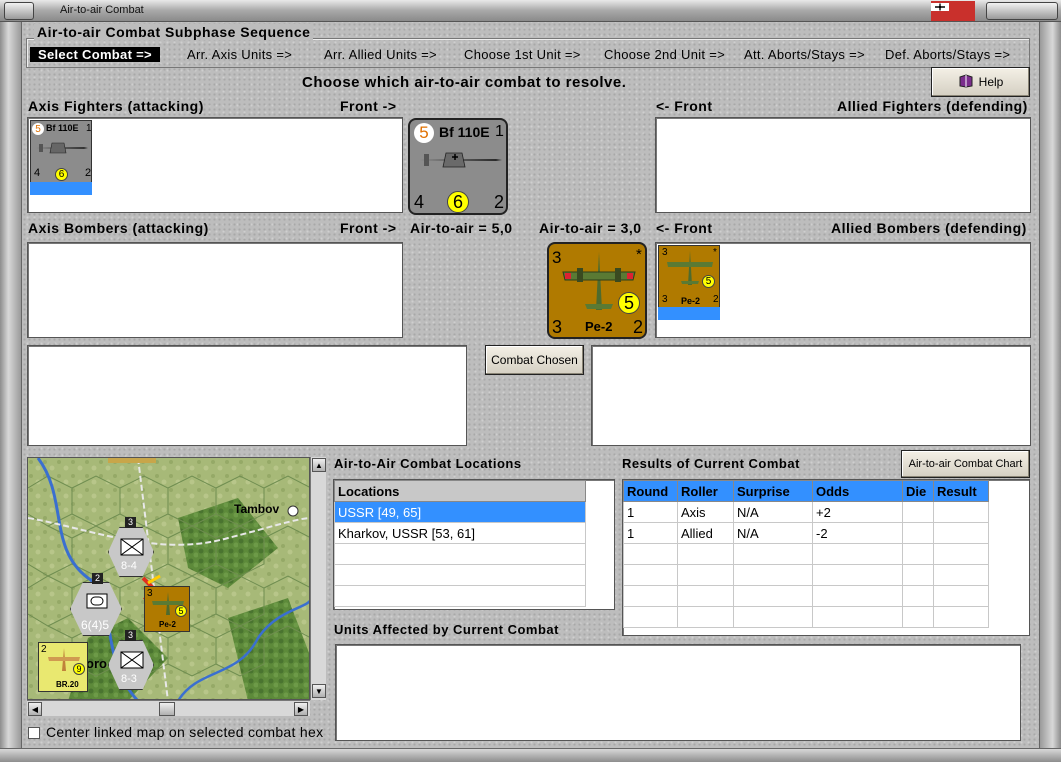  What do you see at coordinates (239, 54) in the screenshot?
I see `step-arr-axis: Arr. Axis Units =>` at bounding box center [239, 54].